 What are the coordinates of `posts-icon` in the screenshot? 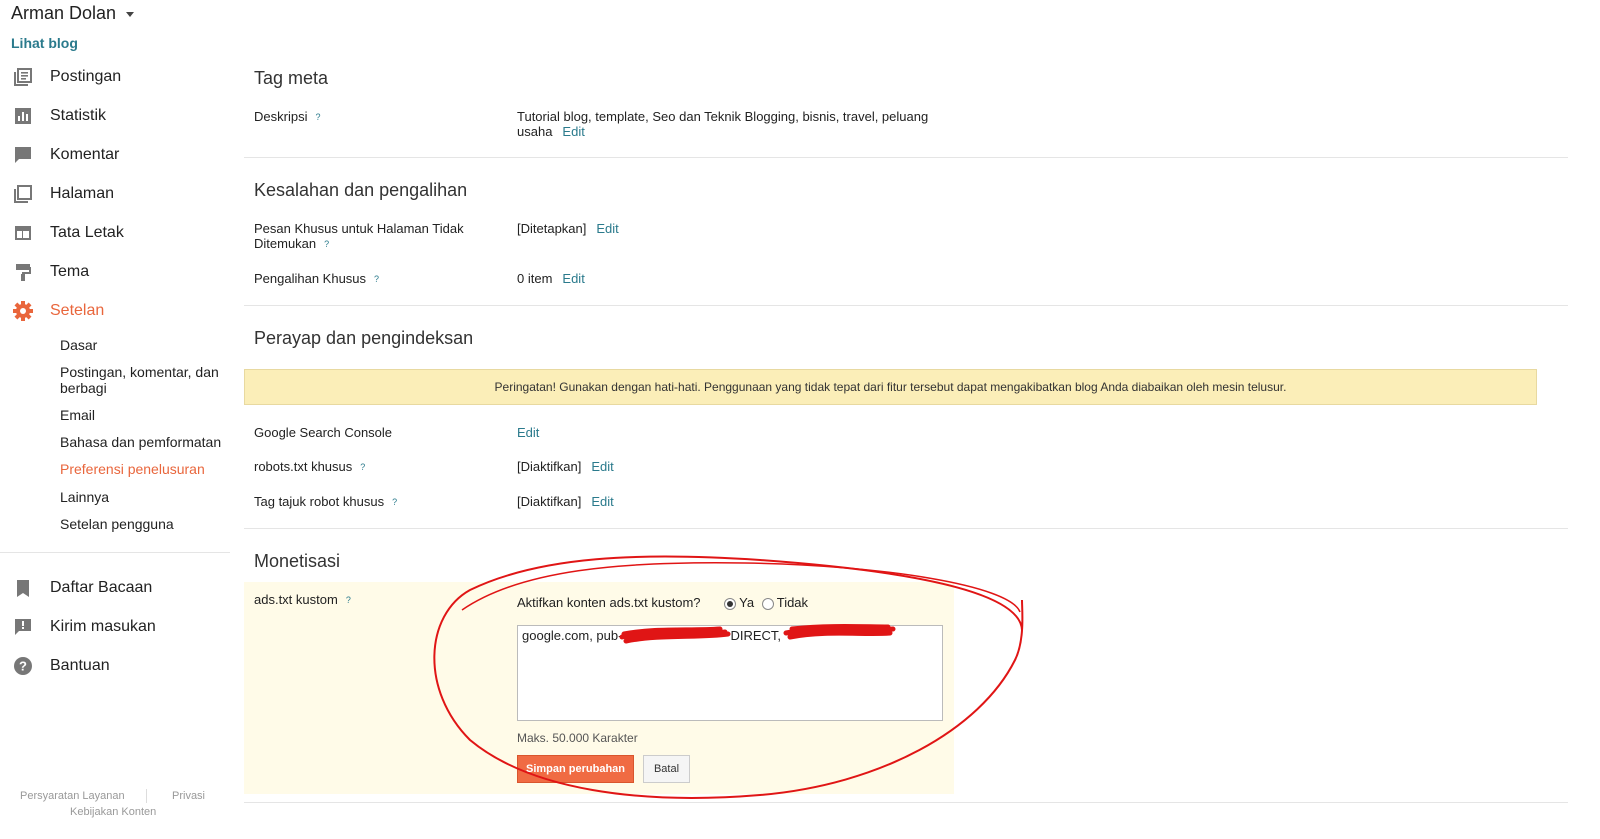 It's located at (23, 77).